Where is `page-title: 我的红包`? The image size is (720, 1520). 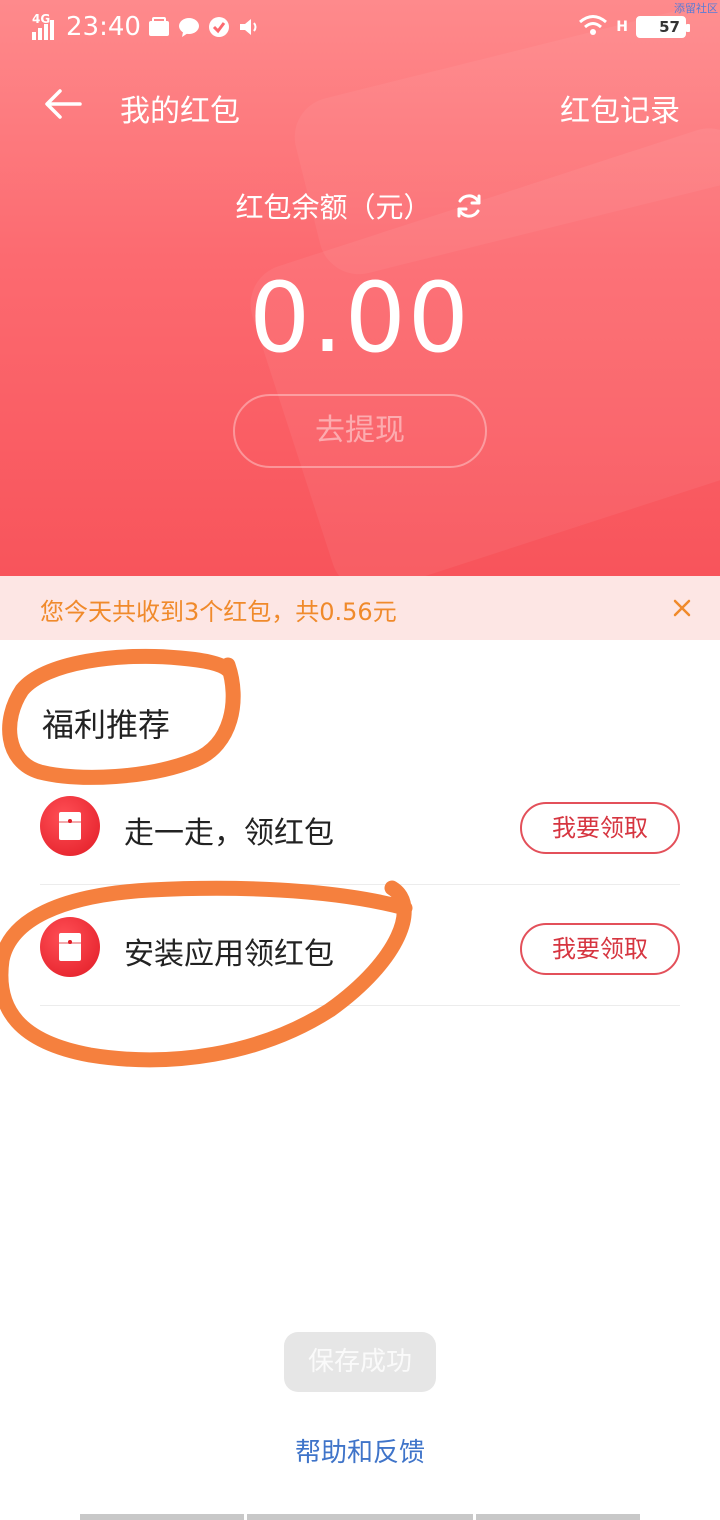 page-title: 我的红包 is located at coordinates (180, 111).